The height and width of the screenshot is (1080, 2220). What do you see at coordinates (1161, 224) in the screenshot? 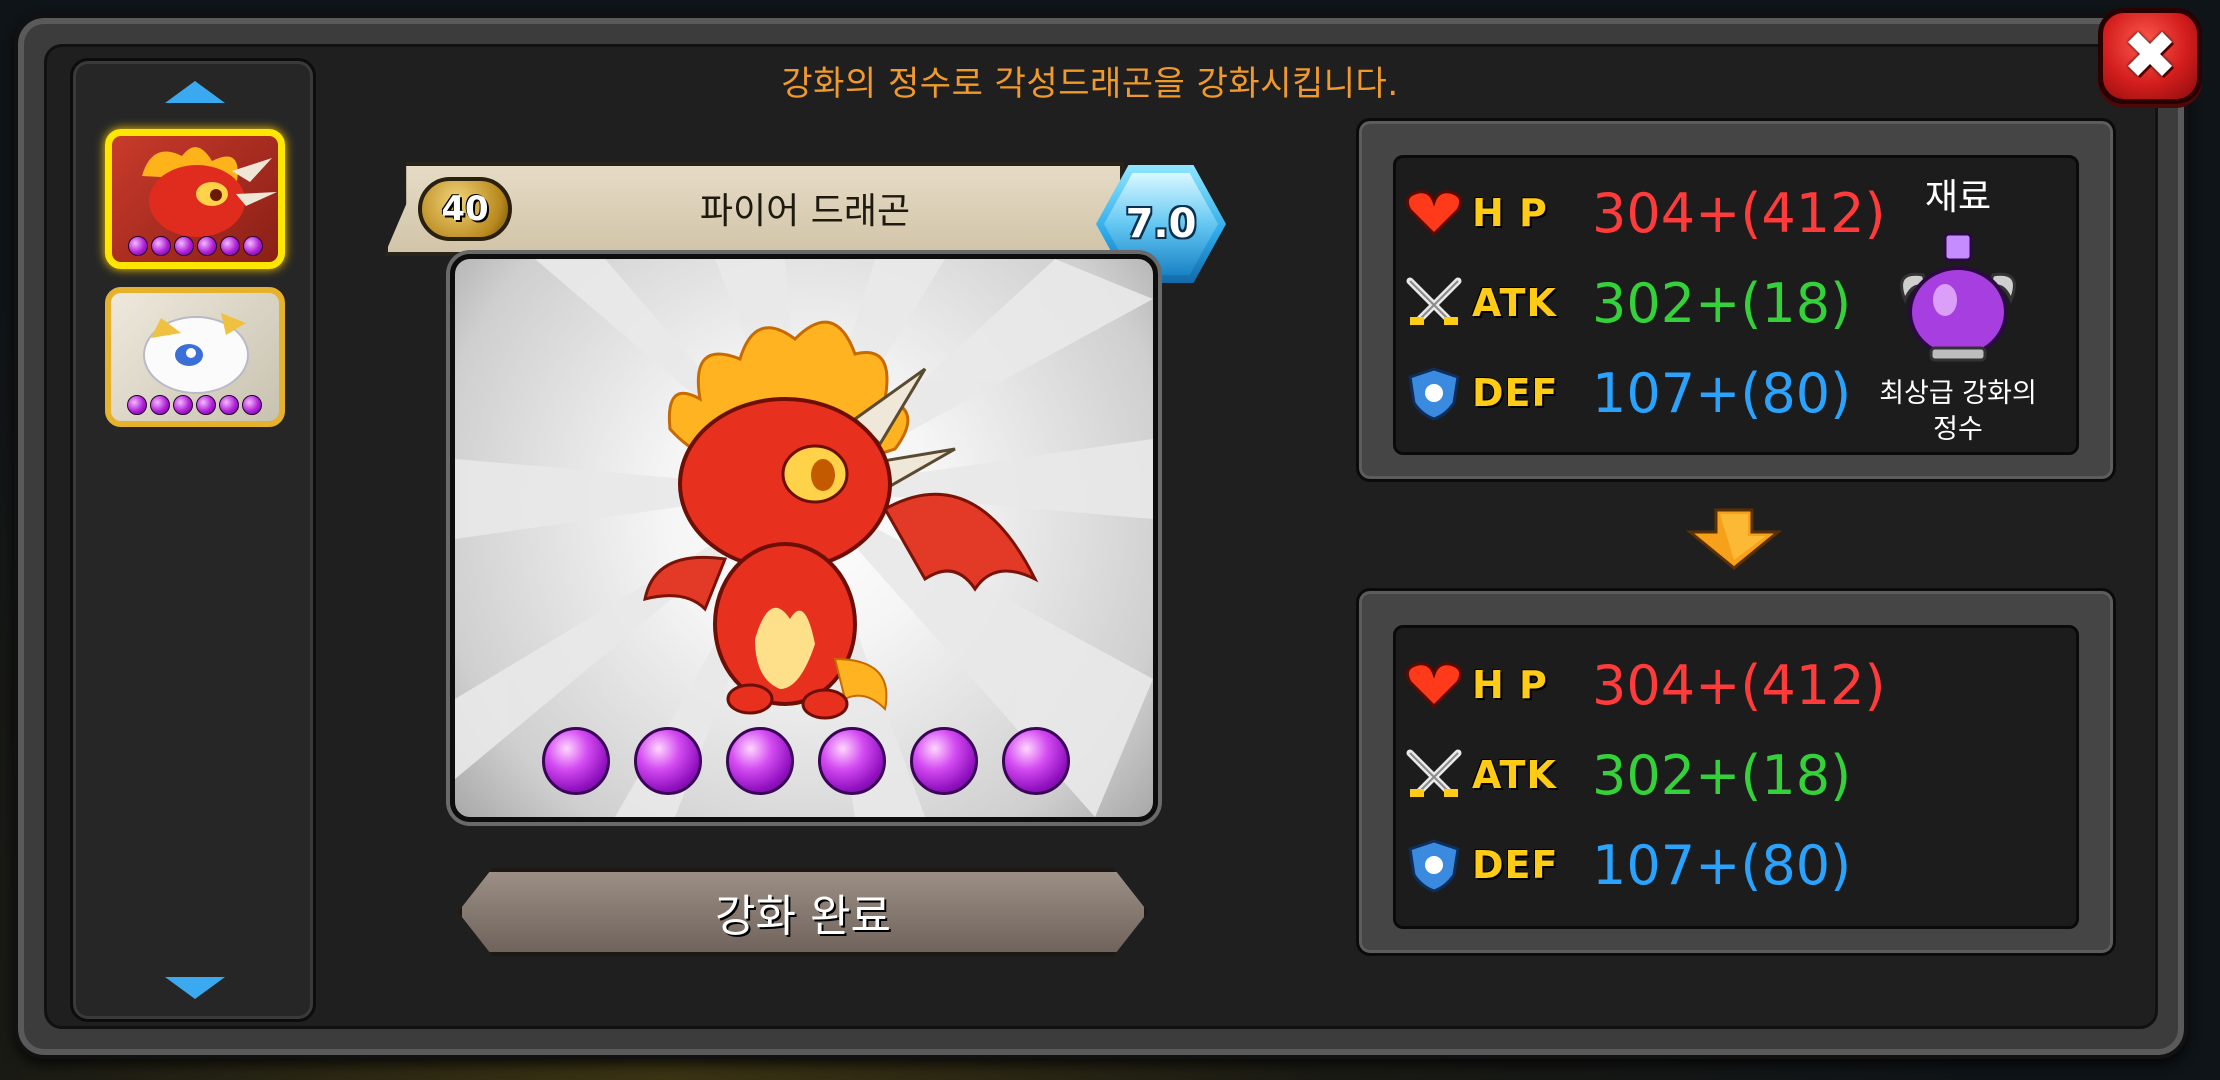
I see `grade-value: 7.0` at bounding box center [1161, 224].